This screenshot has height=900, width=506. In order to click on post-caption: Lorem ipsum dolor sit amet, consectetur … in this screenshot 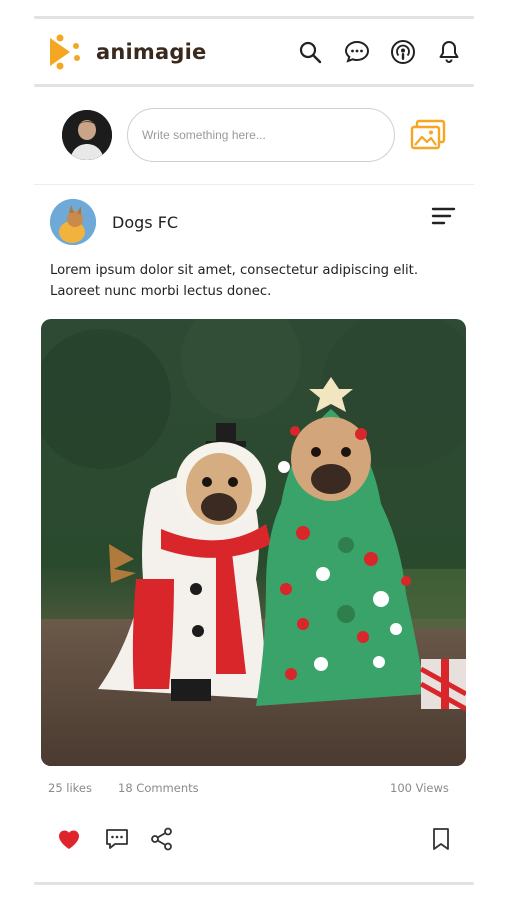, I will do `click(260, 281)`.